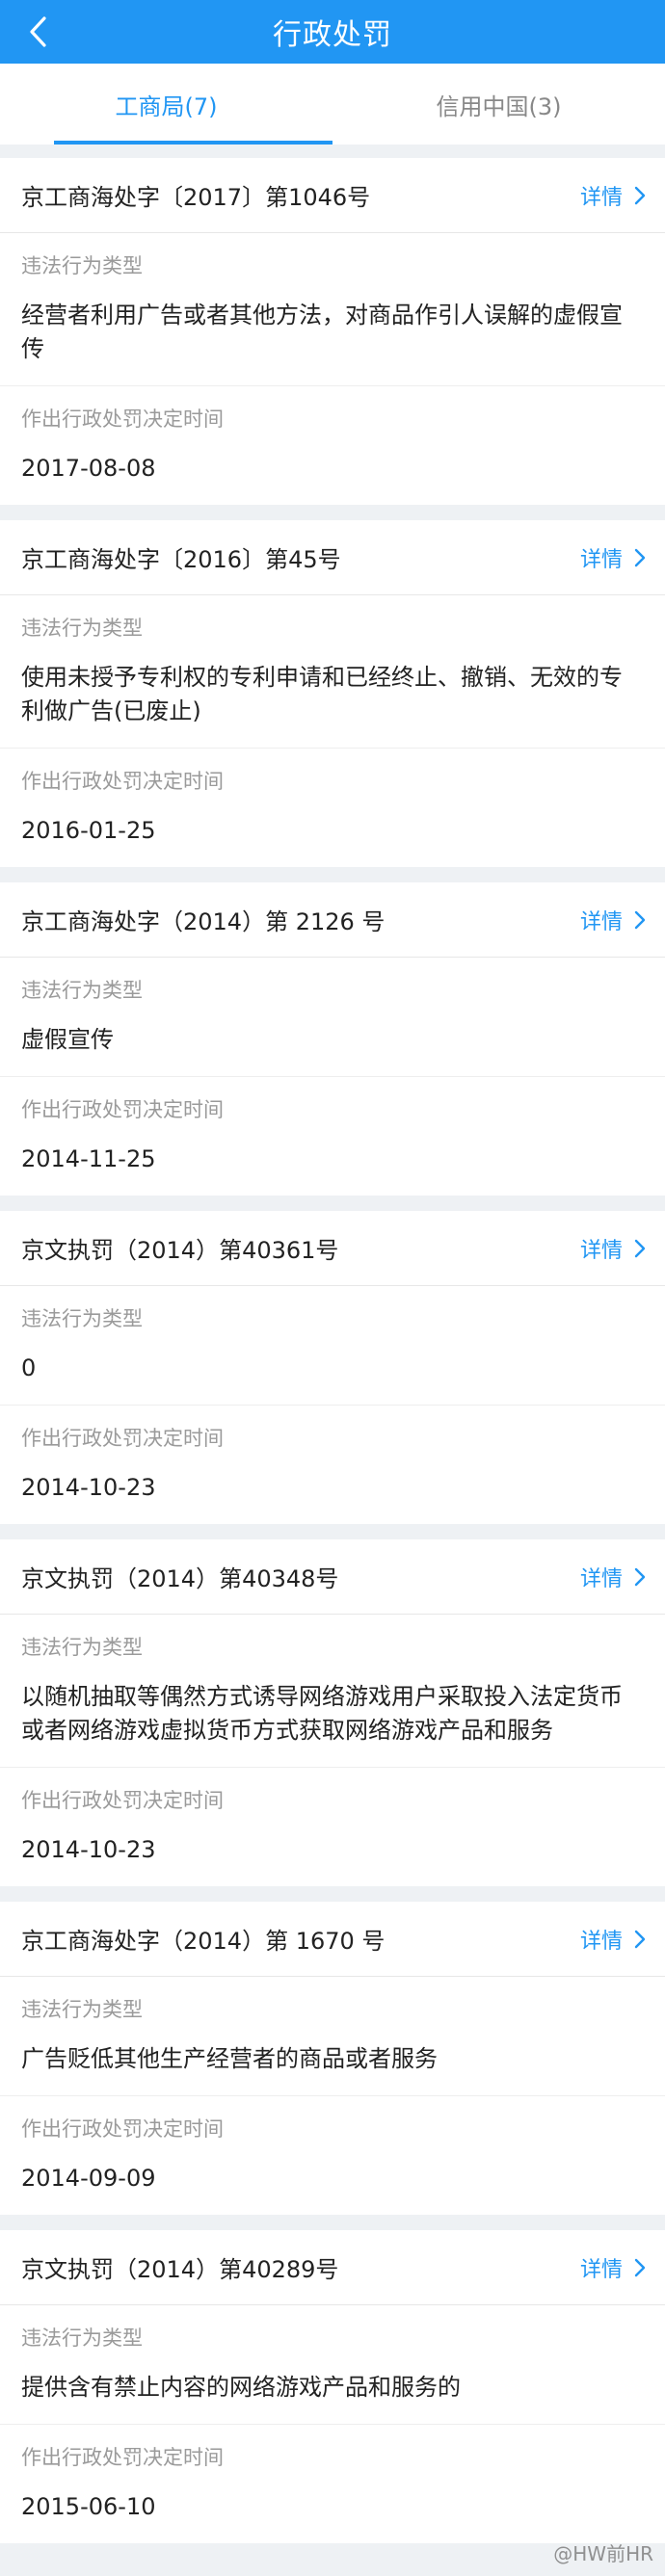 The width and height of the screenshot is (665, 2576). What do you see at coordinates (322, 332) in the screenshot?
I see `violation-type-value: 经营者利用广告或者其他方法，对商品作引人误解的虚假宣传` at bounding box center [322, 332].